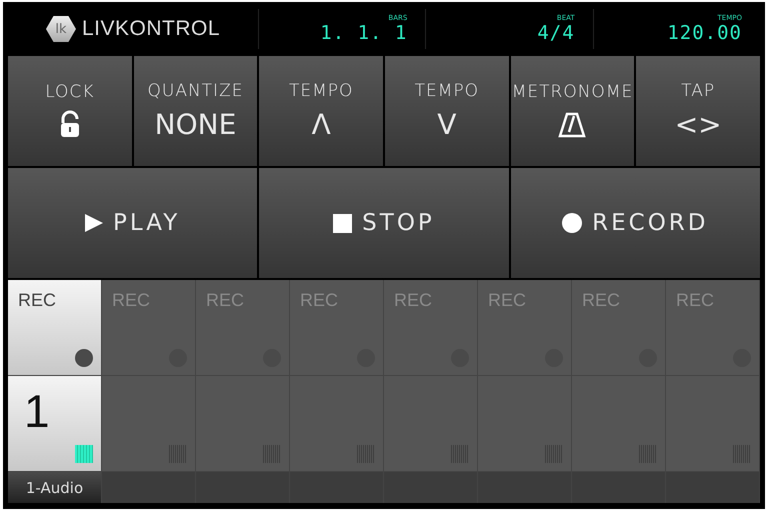  I want to click on control-button: LOCK, so click(70, 111).